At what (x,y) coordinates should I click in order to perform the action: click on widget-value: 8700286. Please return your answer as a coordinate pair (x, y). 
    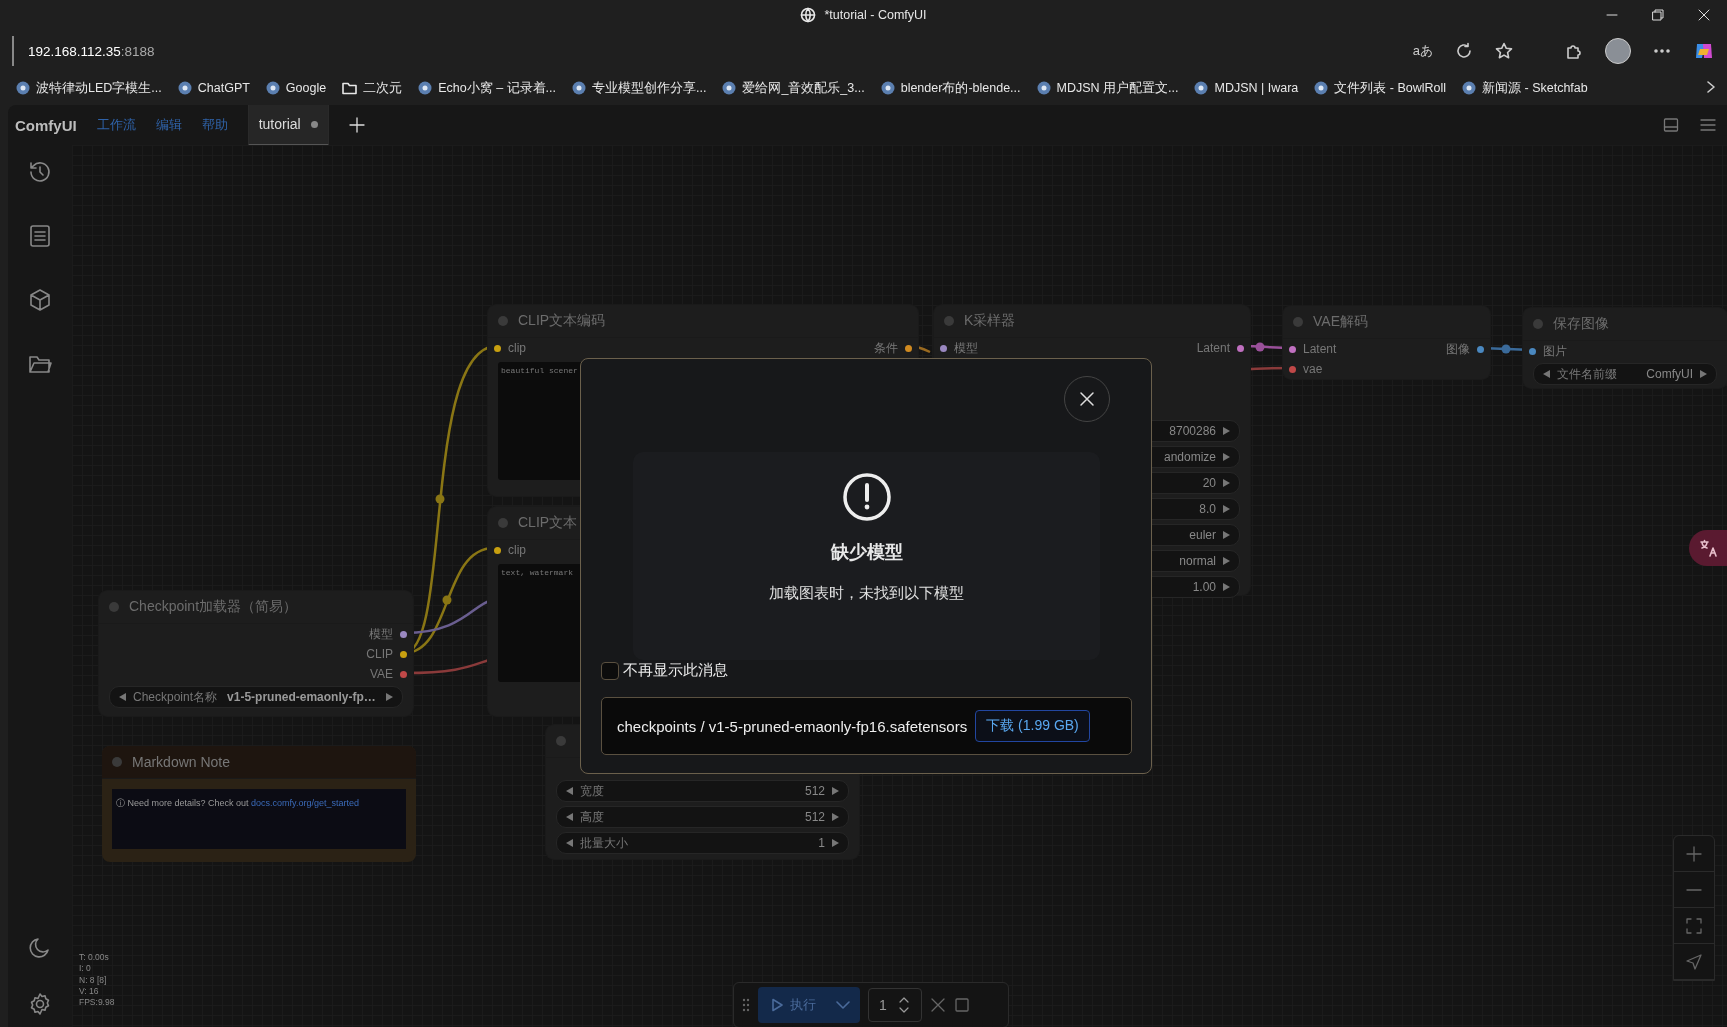
    Looking at the image, I should click on (1192, 431).